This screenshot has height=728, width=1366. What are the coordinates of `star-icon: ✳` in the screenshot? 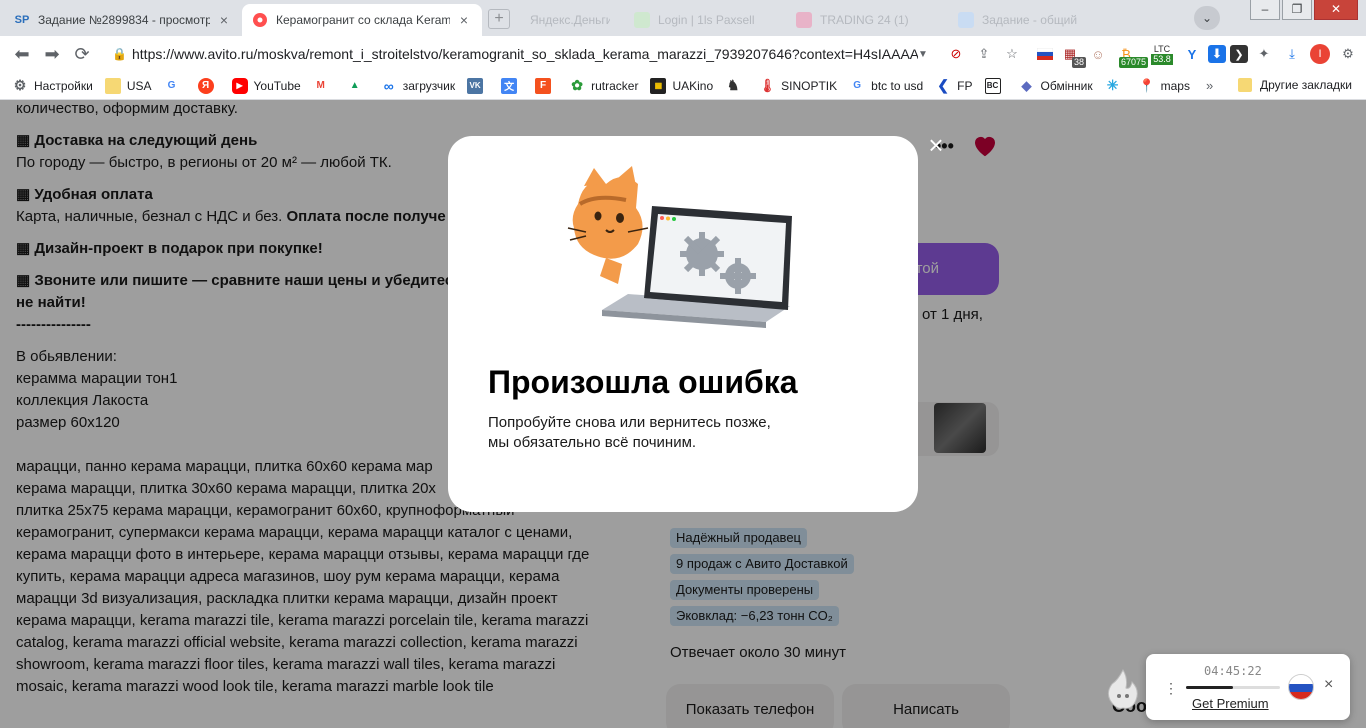 It's located at (1112, 85).